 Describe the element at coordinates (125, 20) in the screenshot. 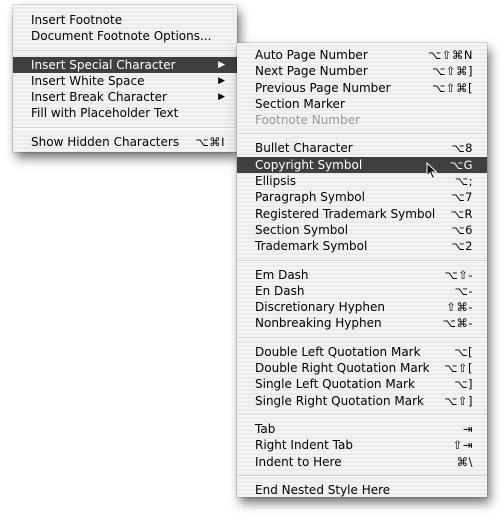

I see `menu-item-insert-footnote: Insert Footnote` at that location.